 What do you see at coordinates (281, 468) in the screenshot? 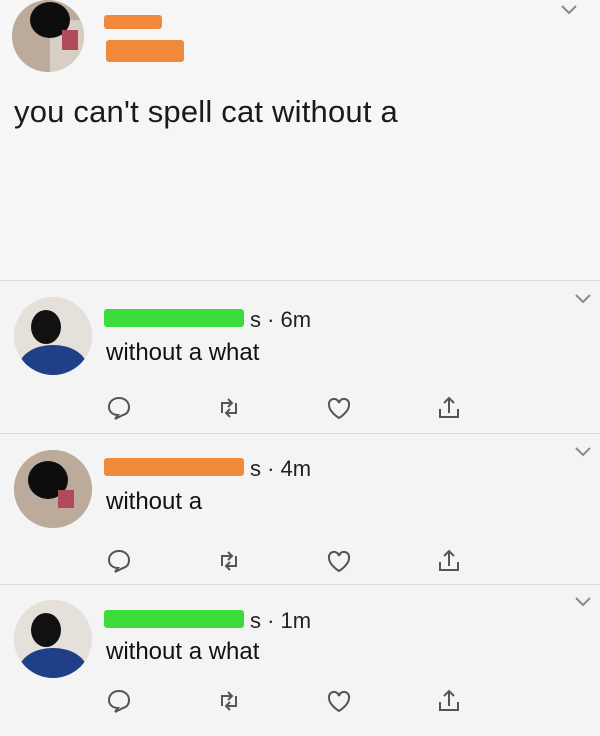
I see `reply-timestamp: s · 4m` at bounding box center [281, 468].